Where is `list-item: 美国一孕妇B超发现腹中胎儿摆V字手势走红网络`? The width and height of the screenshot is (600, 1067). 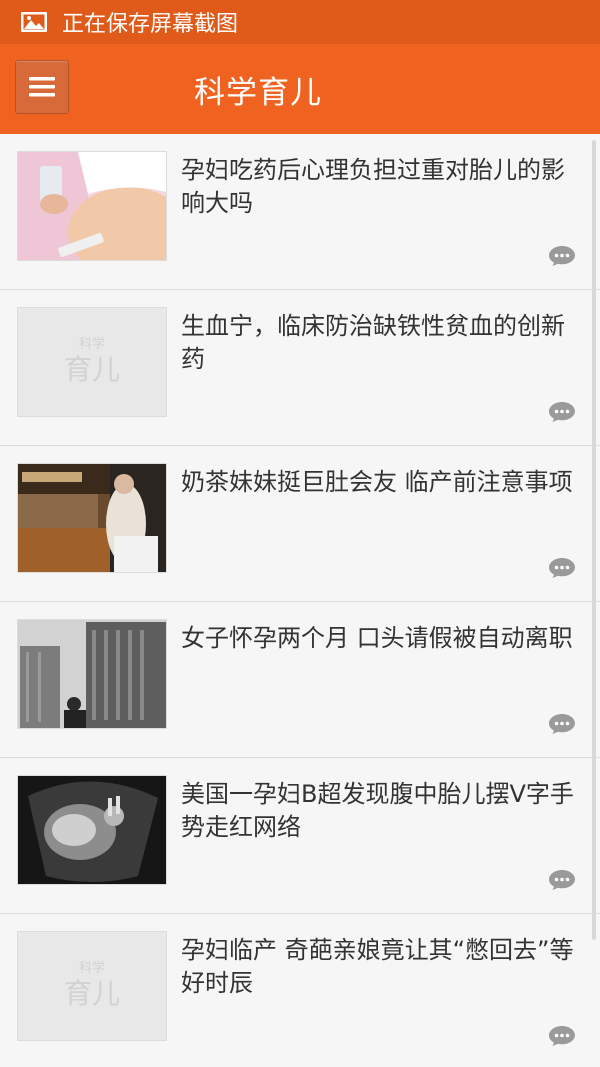 list-item: 美国一孕妇B超发现腹中胎儿摆V字手势走红网络 is located at coordinates (300, 836).